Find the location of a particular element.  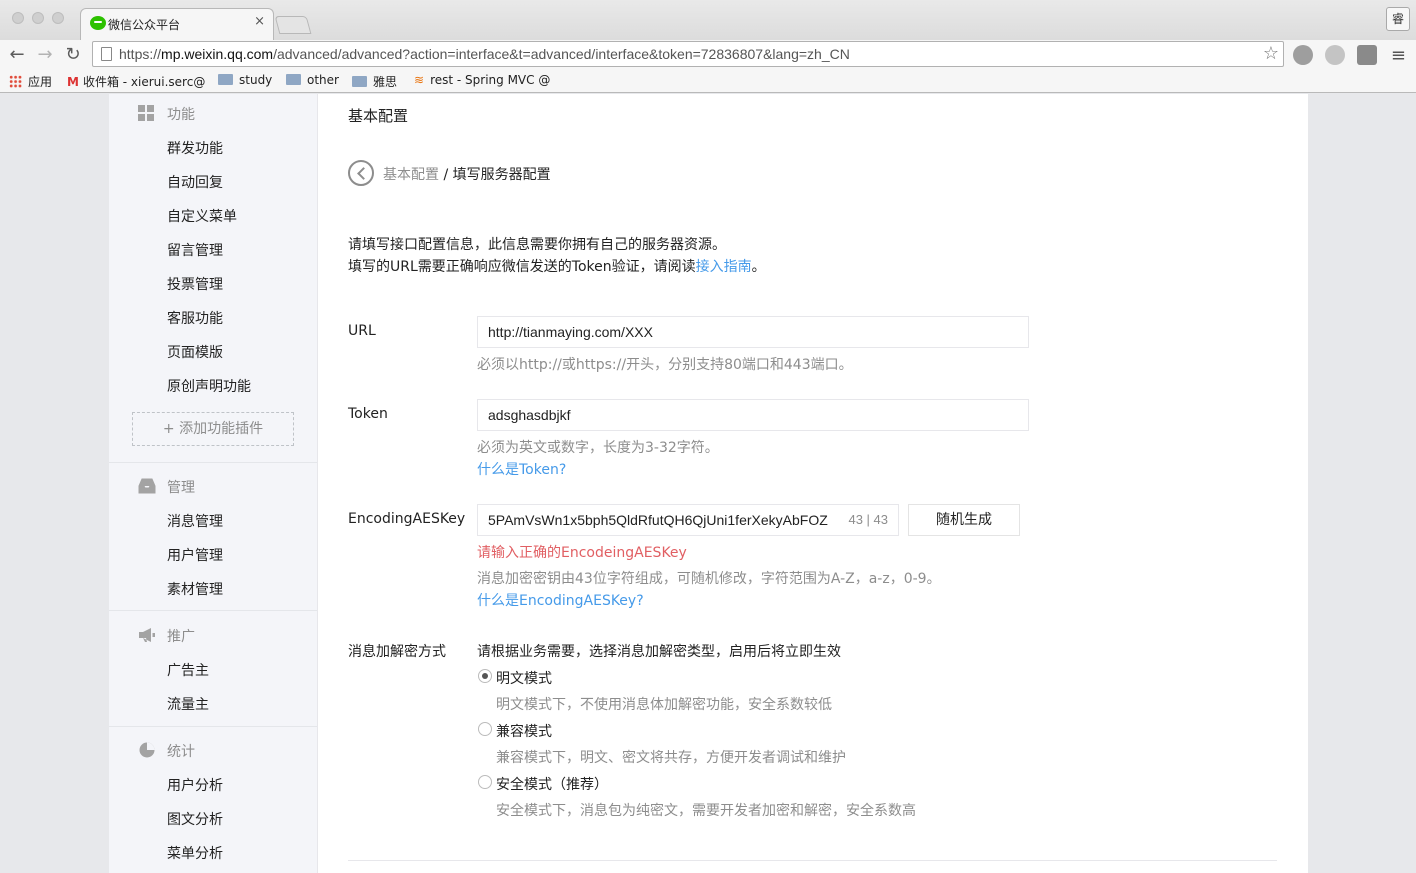

breadcrumb-current: 填写服务器配置 is located at coordinates (501, 175).